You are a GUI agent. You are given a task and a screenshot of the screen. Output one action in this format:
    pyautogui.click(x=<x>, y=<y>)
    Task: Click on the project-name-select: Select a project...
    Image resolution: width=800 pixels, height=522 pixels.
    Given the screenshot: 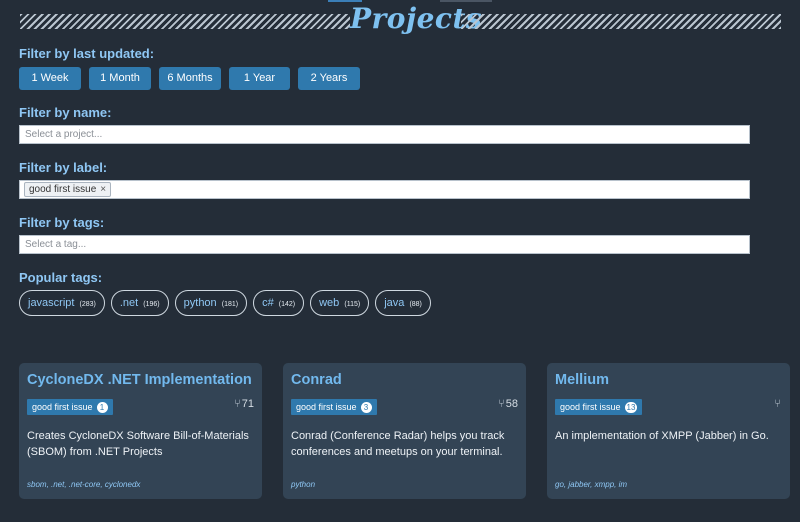 What is the action you would take?
    pyautogui.click(x=384, y=134)
    